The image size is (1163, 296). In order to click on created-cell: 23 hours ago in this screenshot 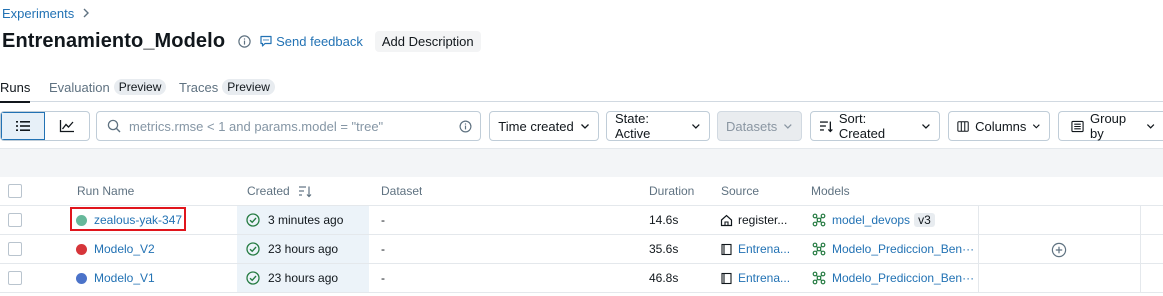, I will do `click(303, 249)`.